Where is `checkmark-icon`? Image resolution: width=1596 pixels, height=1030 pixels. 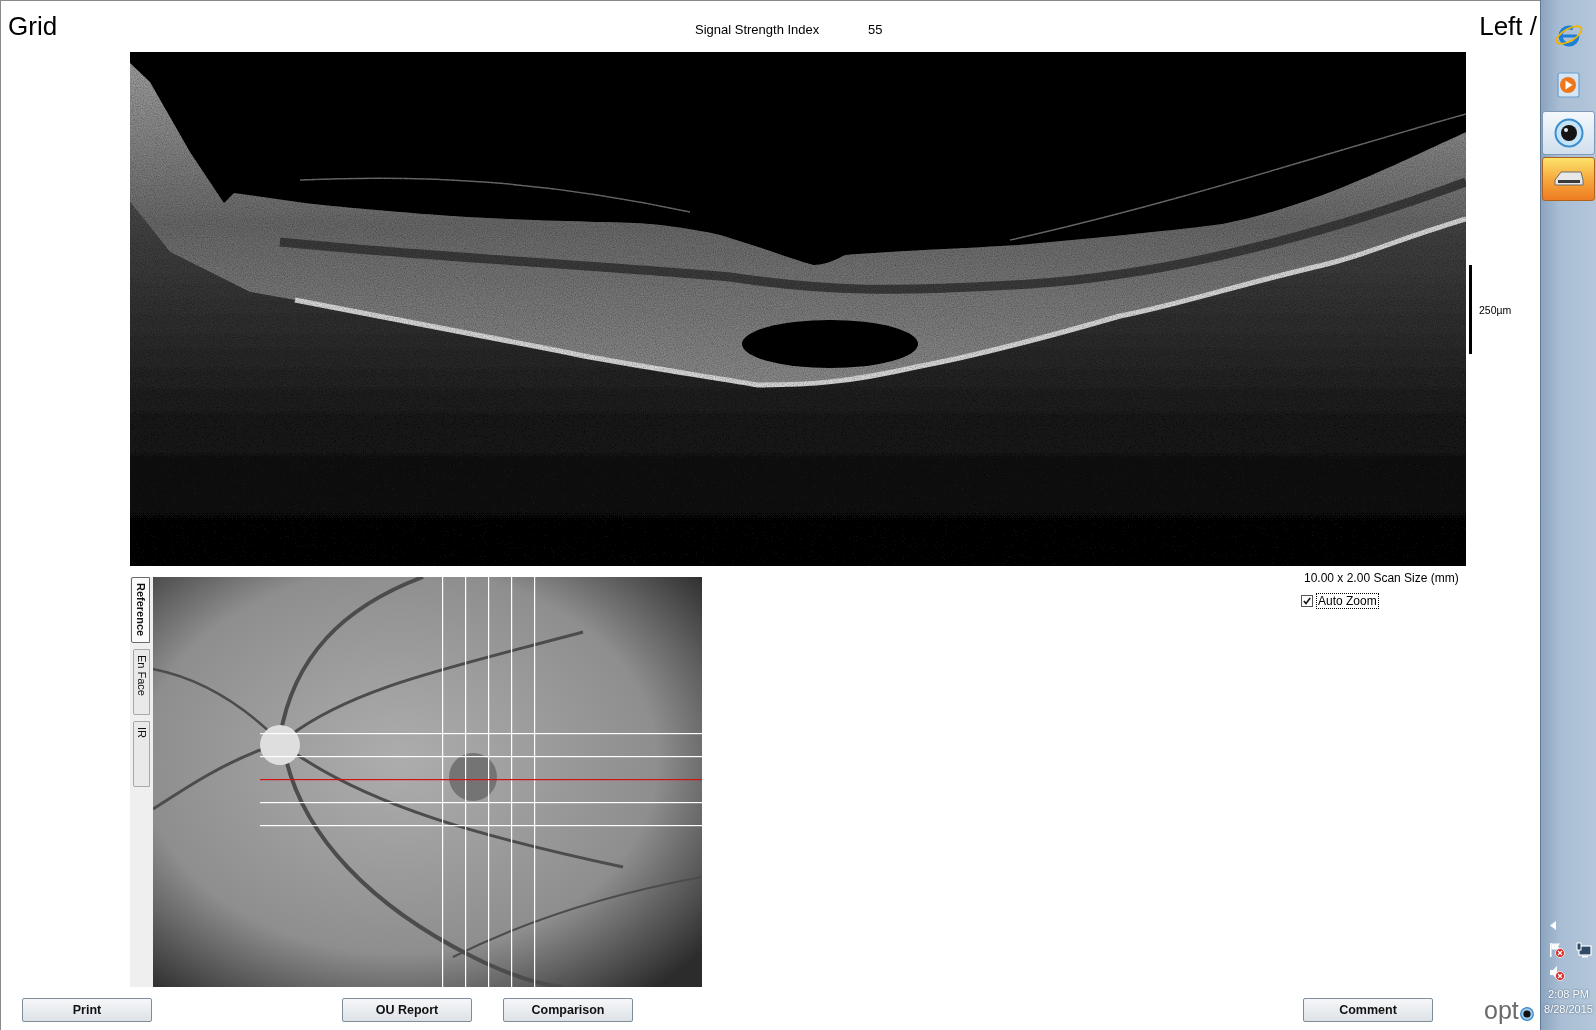 checkmark-icon is located at coordinates (1307, 601).